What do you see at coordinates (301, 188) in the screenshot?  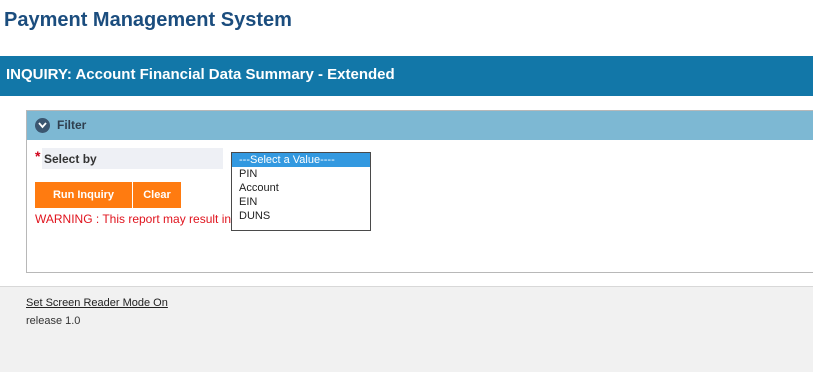 I see `select-option: Account` at bounding box center [301, 188].